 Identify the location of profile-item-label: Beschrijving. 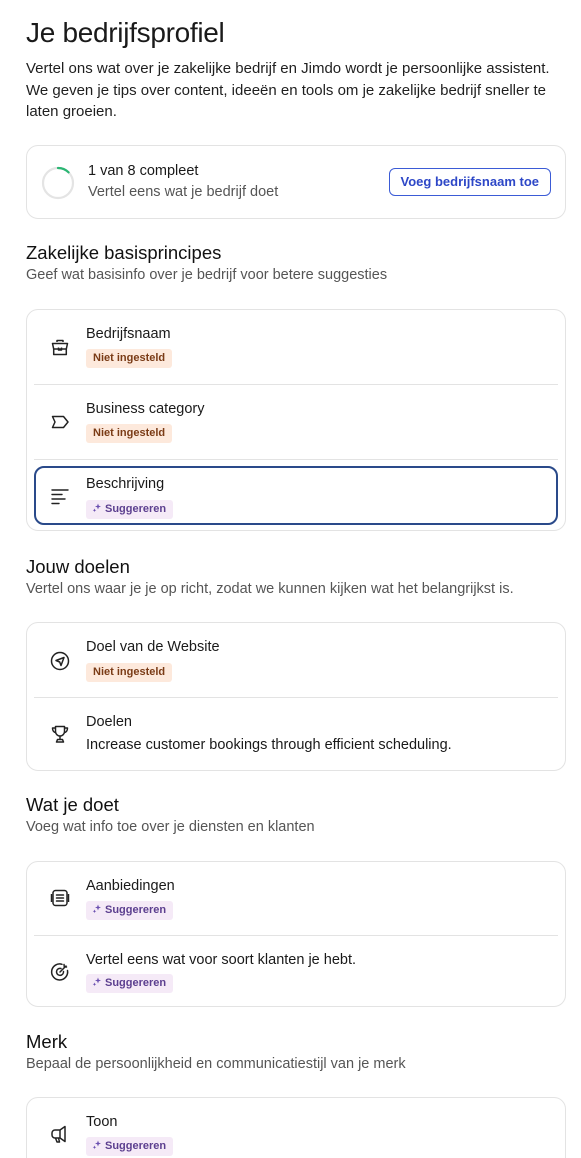
(125, 484).